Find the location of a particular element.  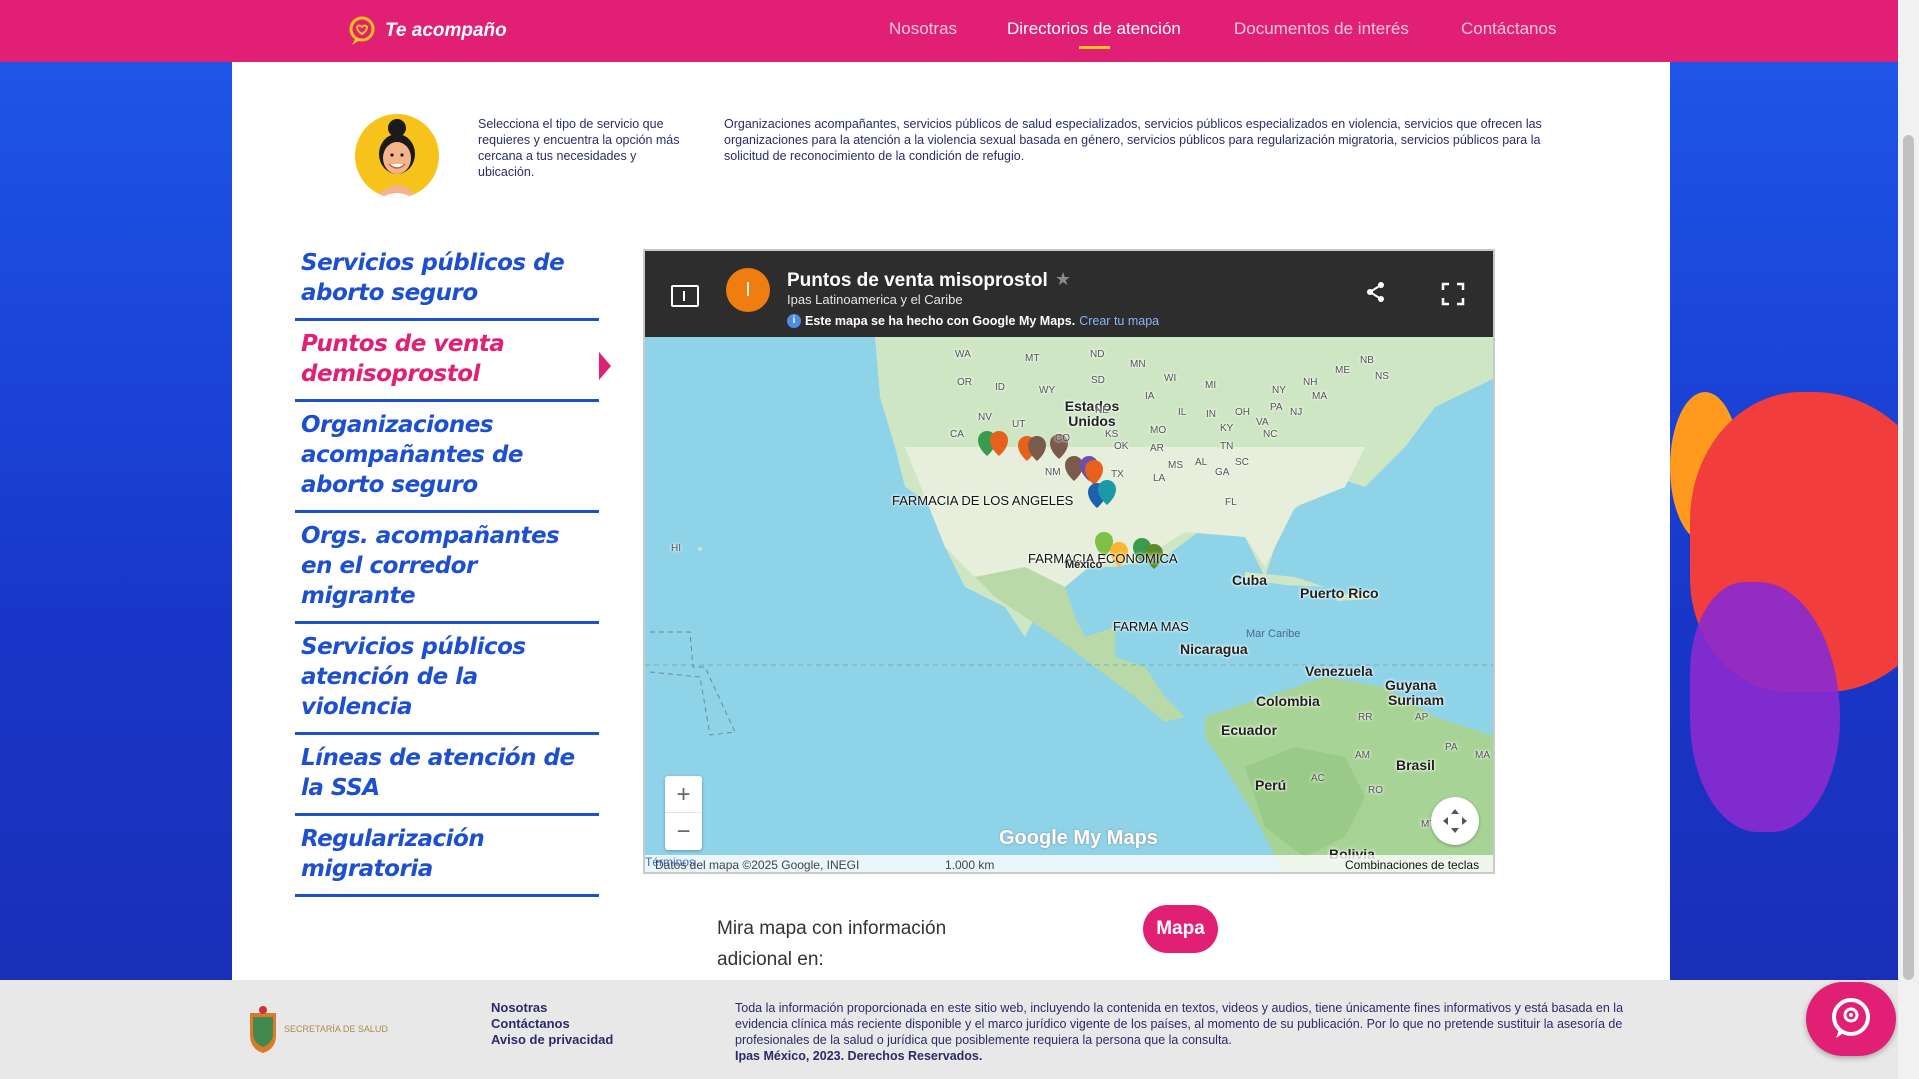

star-icon: ★ is located at coordinates (1063, 279).